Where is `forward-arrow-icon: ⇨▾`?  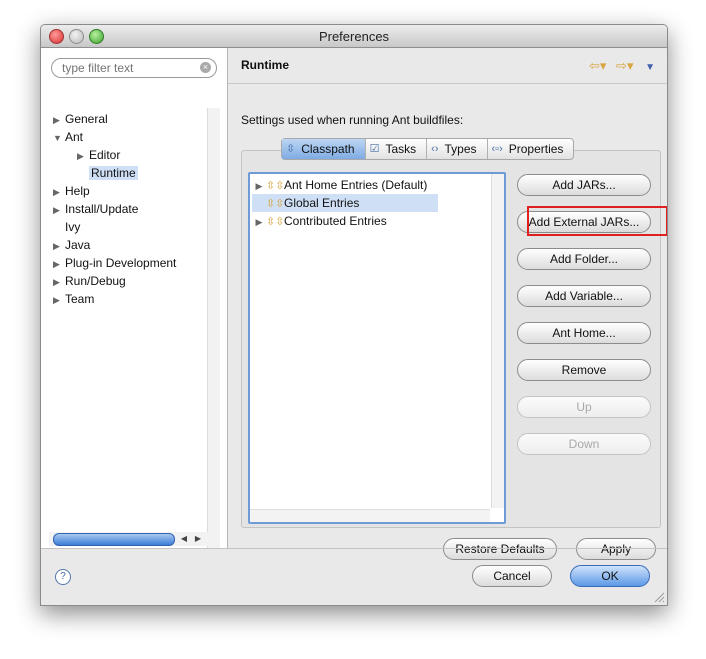
forward-arrow-icon: ⇨▾ is located at coordinates (624, 65).